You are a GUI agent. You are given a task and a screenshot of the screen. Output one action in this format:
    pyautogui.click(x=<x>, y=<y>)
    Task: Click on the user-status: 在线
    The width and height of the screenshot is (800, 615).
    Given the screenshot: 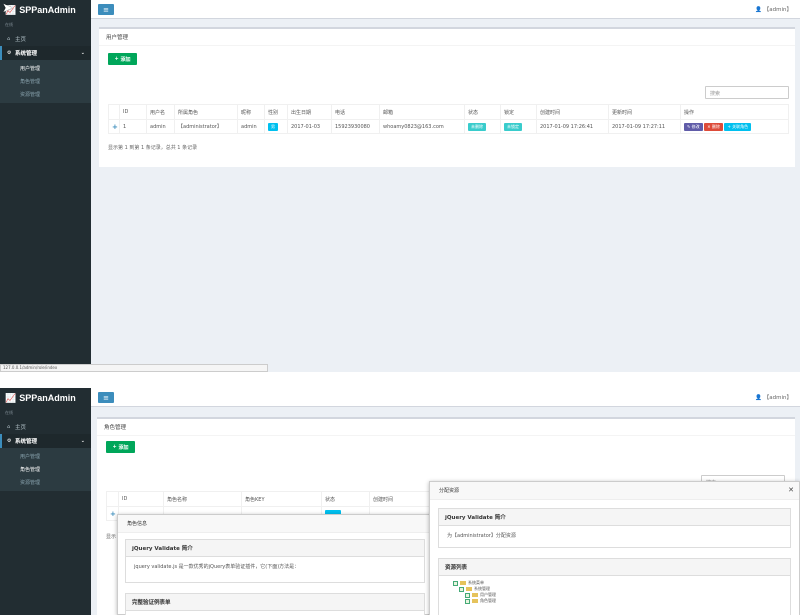 What is the action you would take?
    pyautogui.click(x=9, y=24)
    